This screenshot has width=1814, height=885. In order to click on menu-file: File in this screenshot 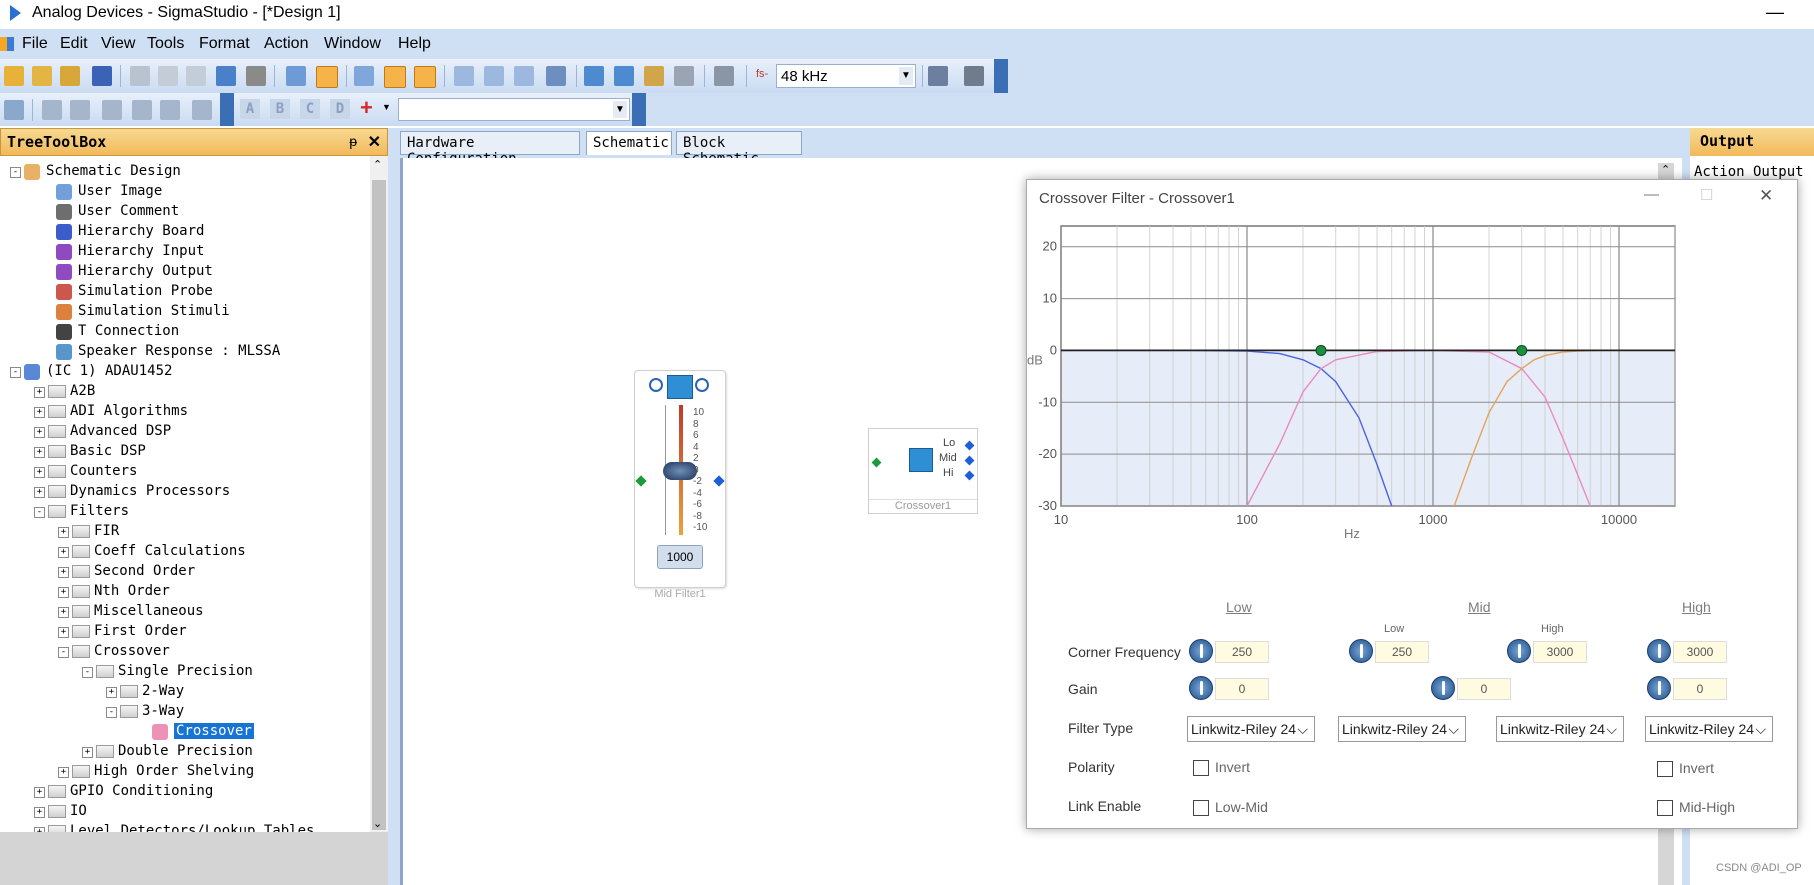, I will do `click(35, 44)`.